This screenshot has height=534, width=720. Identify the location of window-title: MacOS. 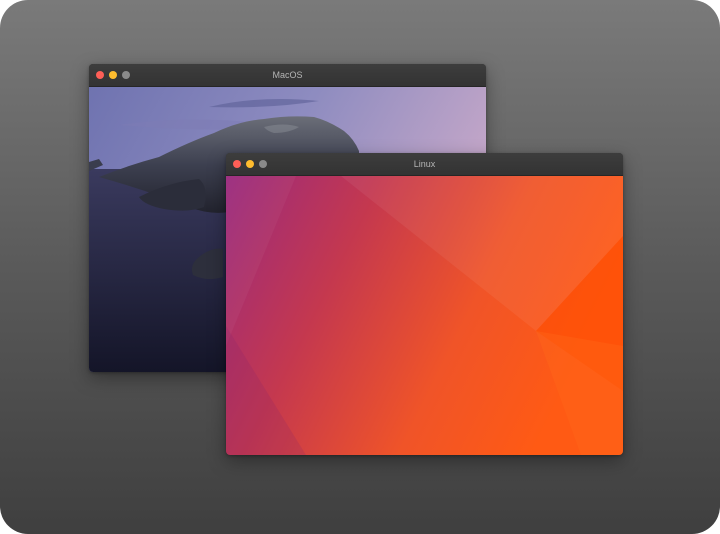
(287, 75).